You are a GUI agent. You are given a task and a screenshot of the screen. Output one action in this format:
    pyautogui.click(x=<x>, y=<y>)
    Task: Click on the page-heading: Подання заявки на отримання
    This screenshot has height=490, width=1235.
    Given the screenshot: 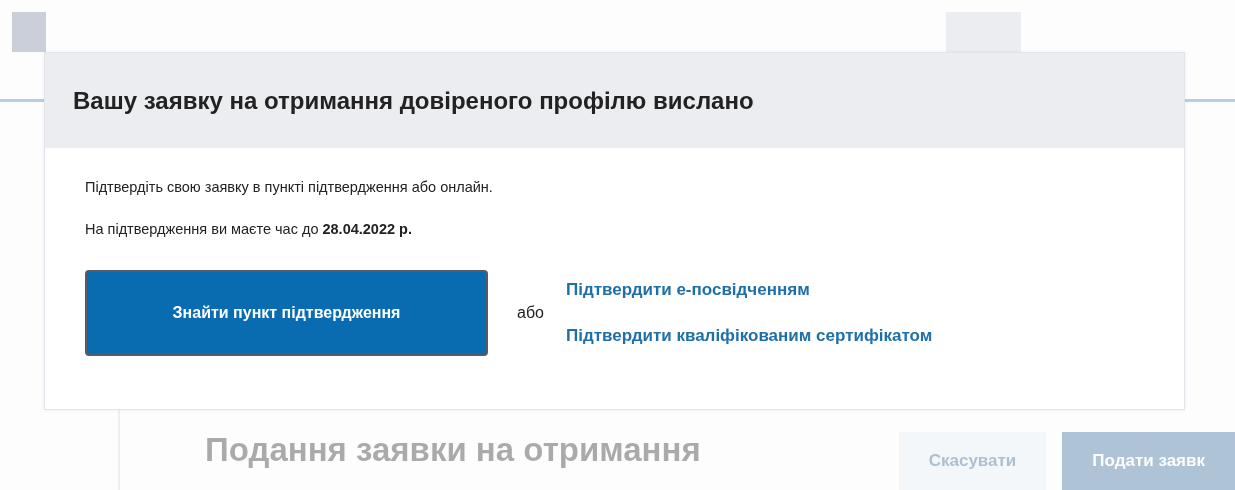 What is the action you would take?
    pyautogui.click(x=453, y=451)
    